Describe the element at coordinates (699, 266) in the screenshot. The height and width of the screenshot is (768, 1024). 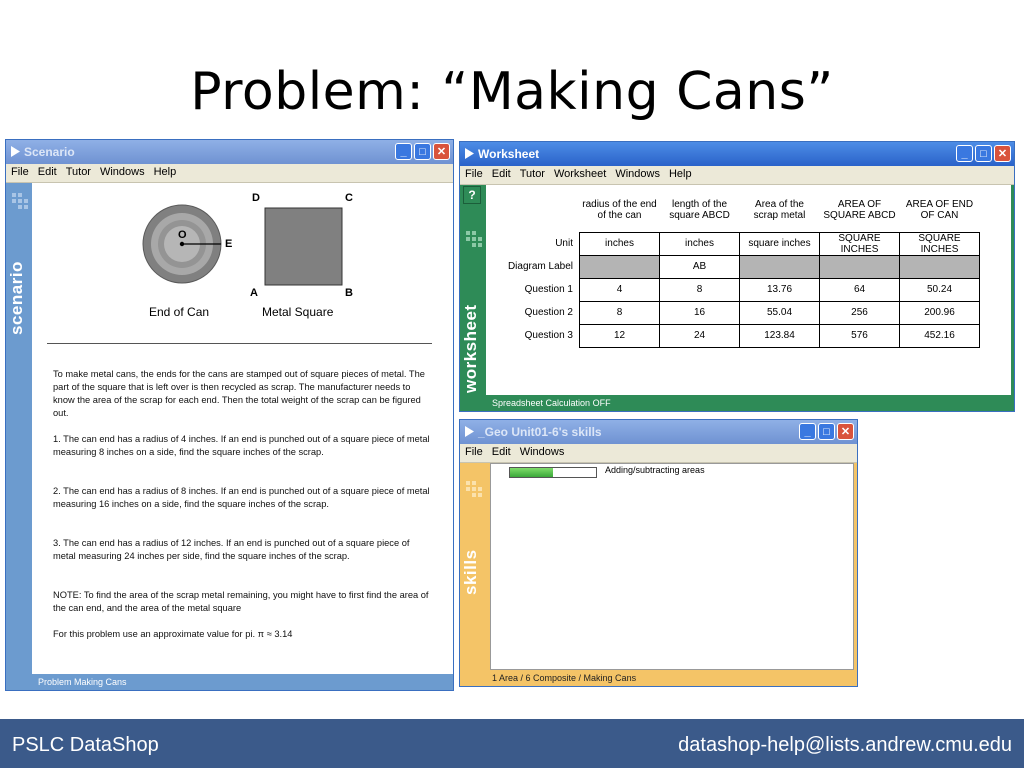
I see `table-cell: AB` at that location.